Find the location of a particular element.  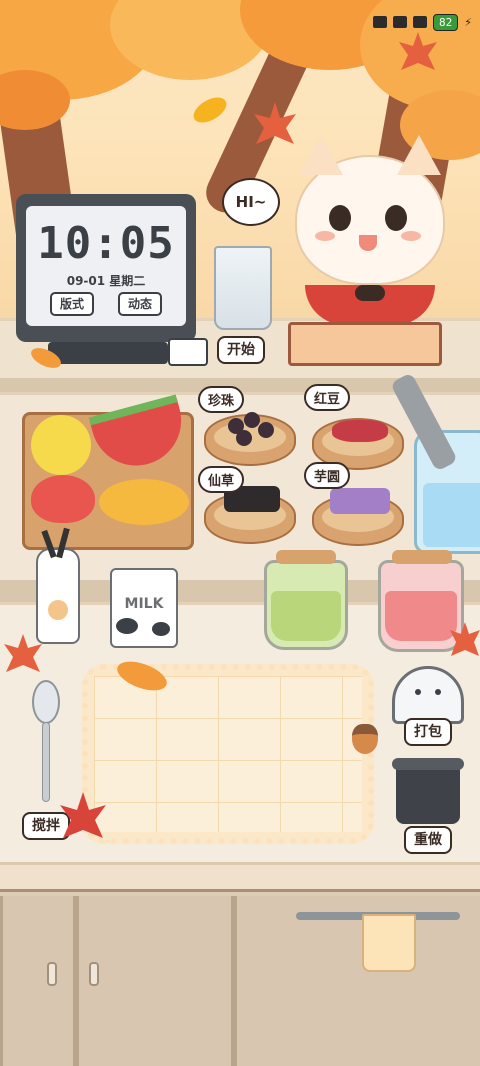

card-reader is located at coordinates (188, 352).